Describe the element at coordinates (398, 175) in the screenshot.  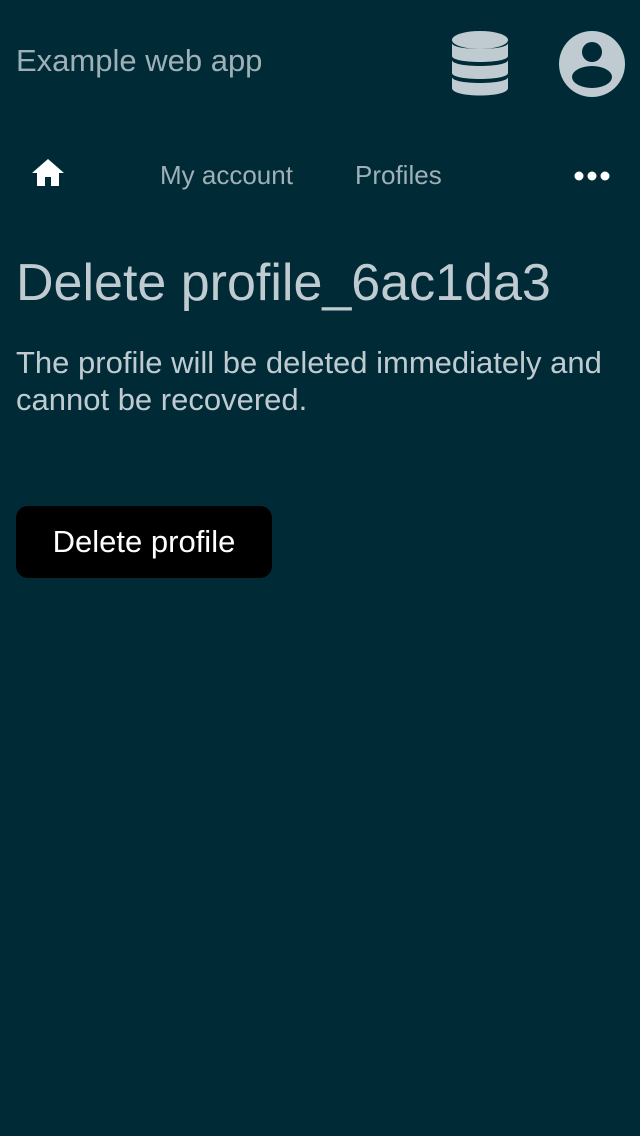
I see `nav-item-profiles: Profiles` at that location.